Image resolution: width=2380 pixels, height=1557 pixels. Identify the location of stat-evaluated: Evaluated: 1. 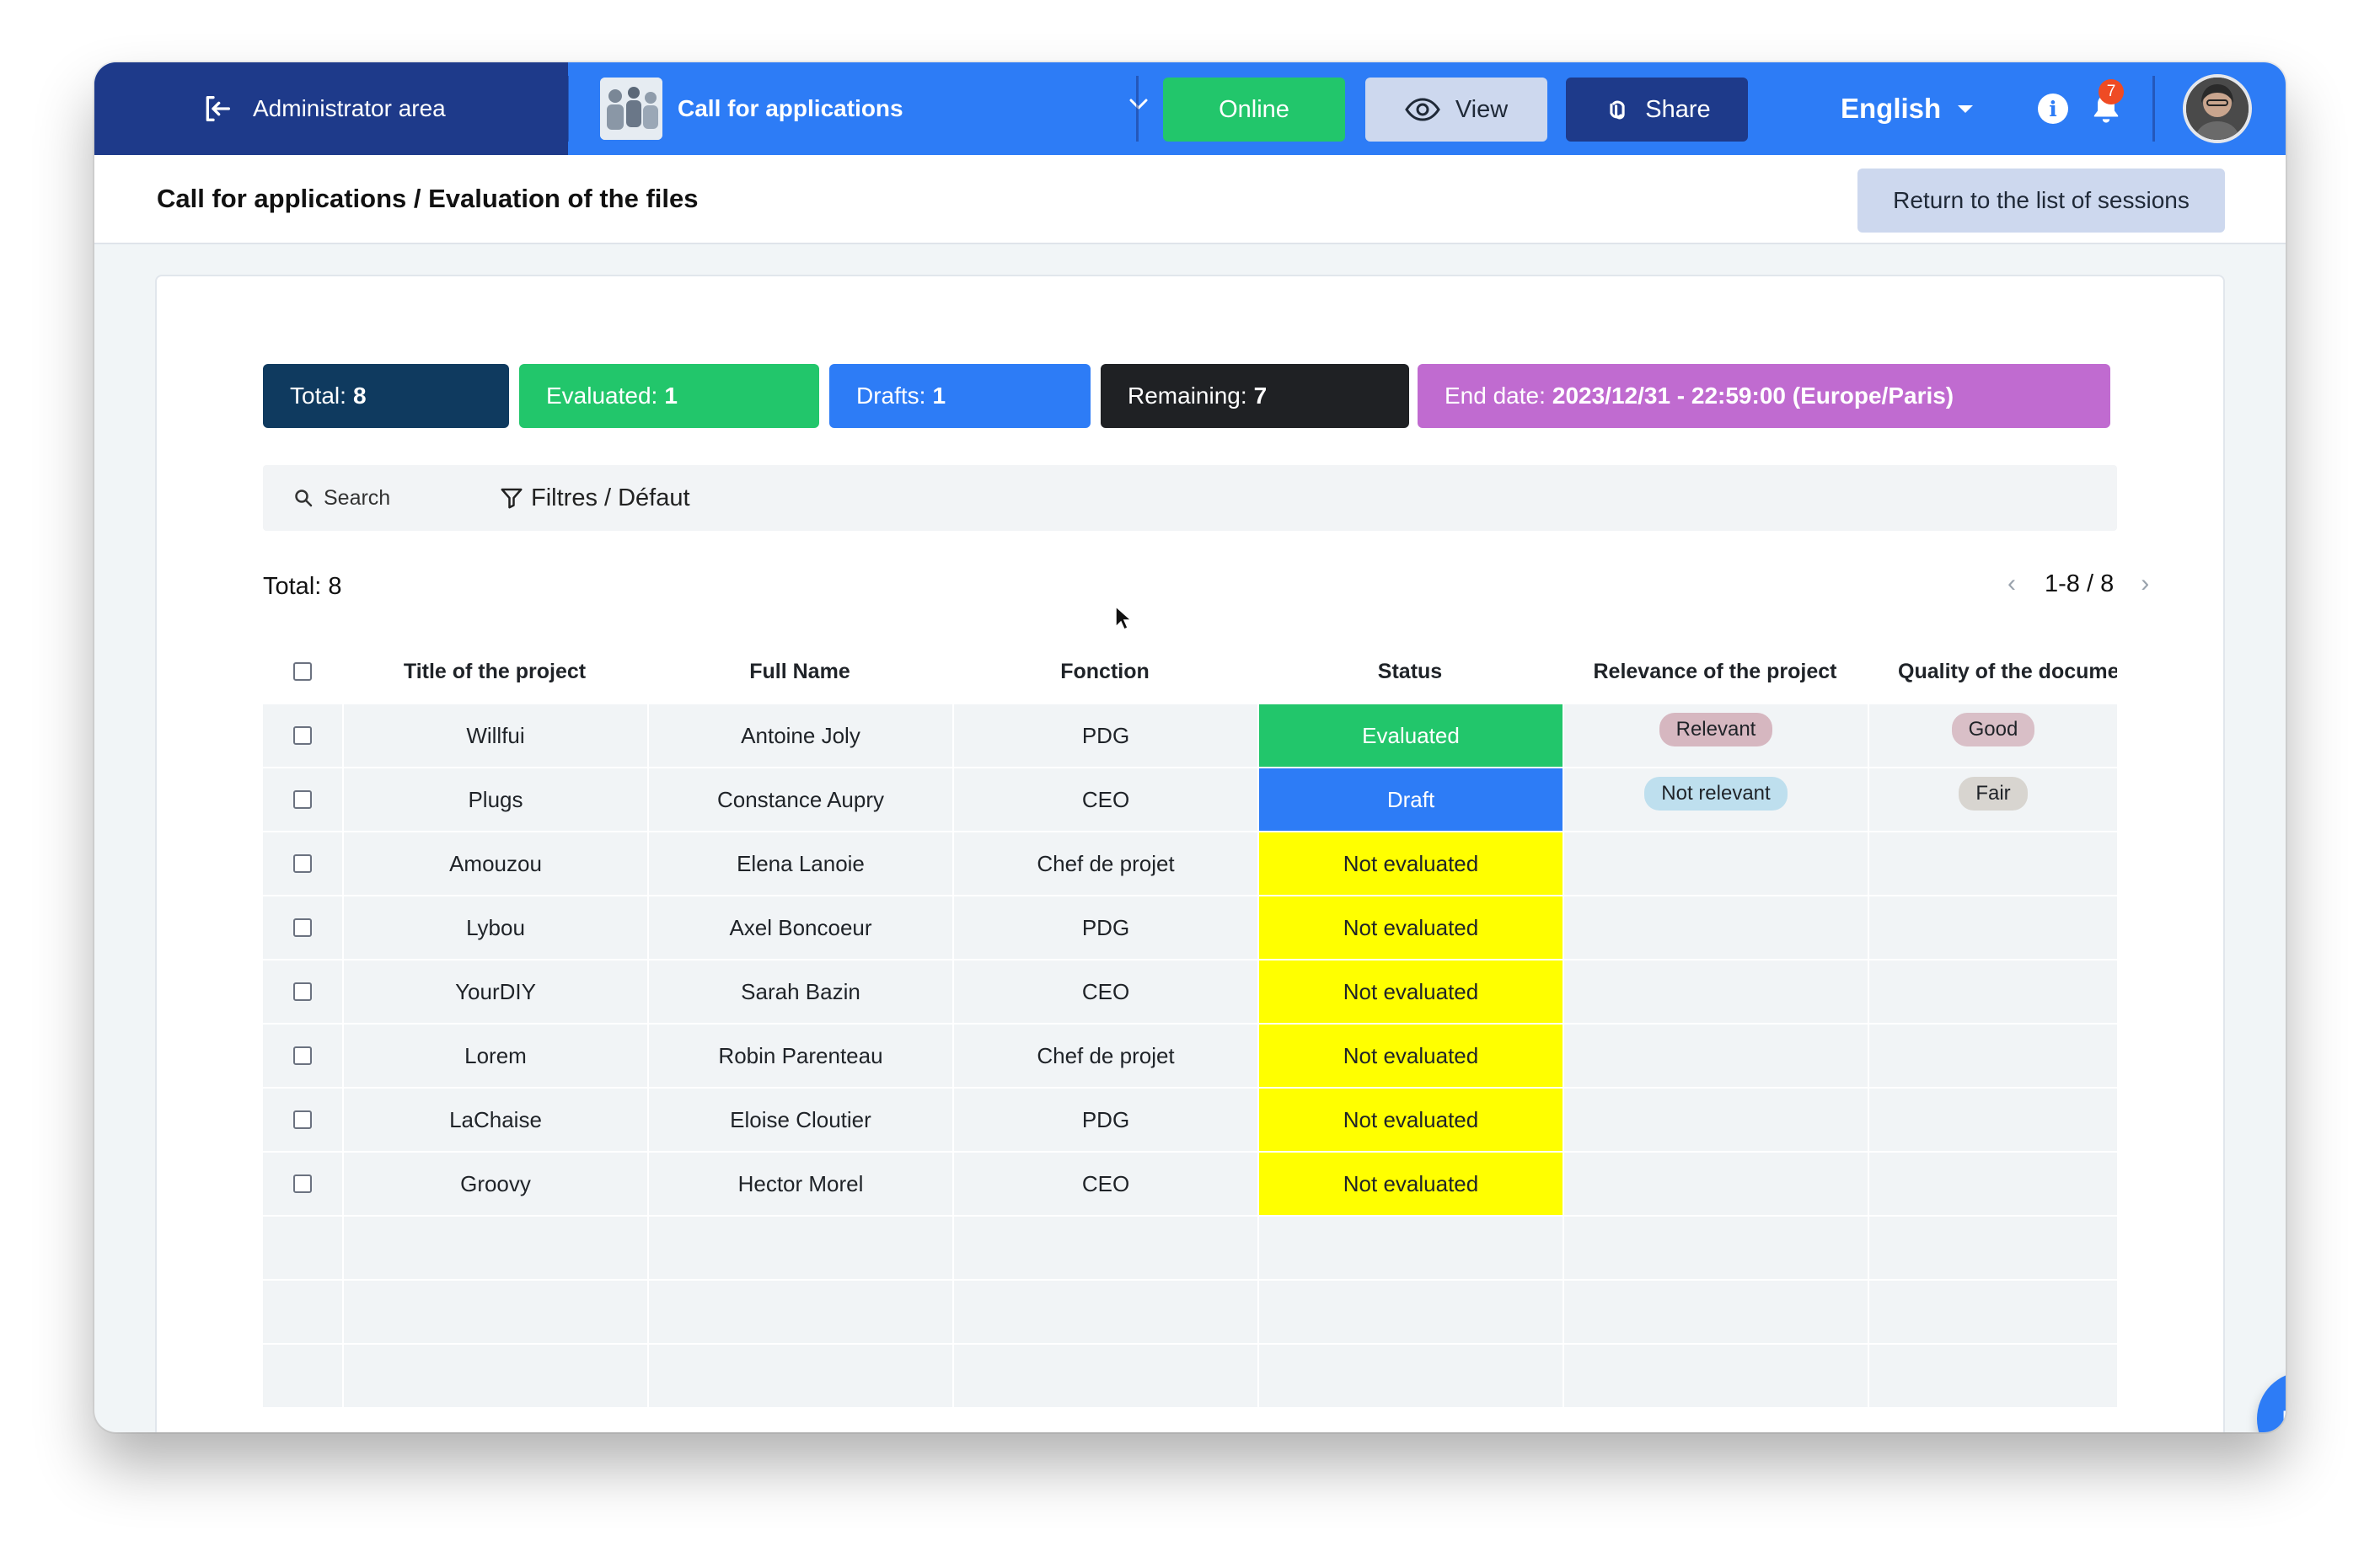
(669, 396).